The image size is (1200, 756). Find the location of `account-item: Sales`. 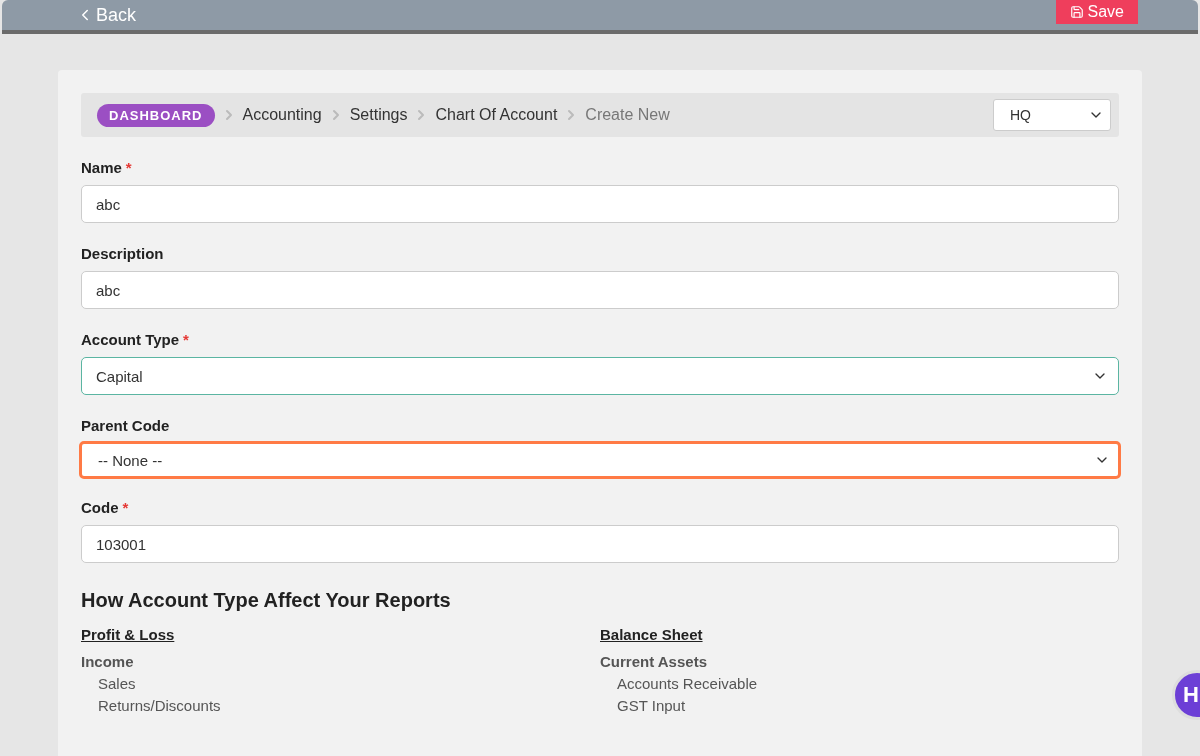

account-item: Sales is located at coordinates (117, 683).